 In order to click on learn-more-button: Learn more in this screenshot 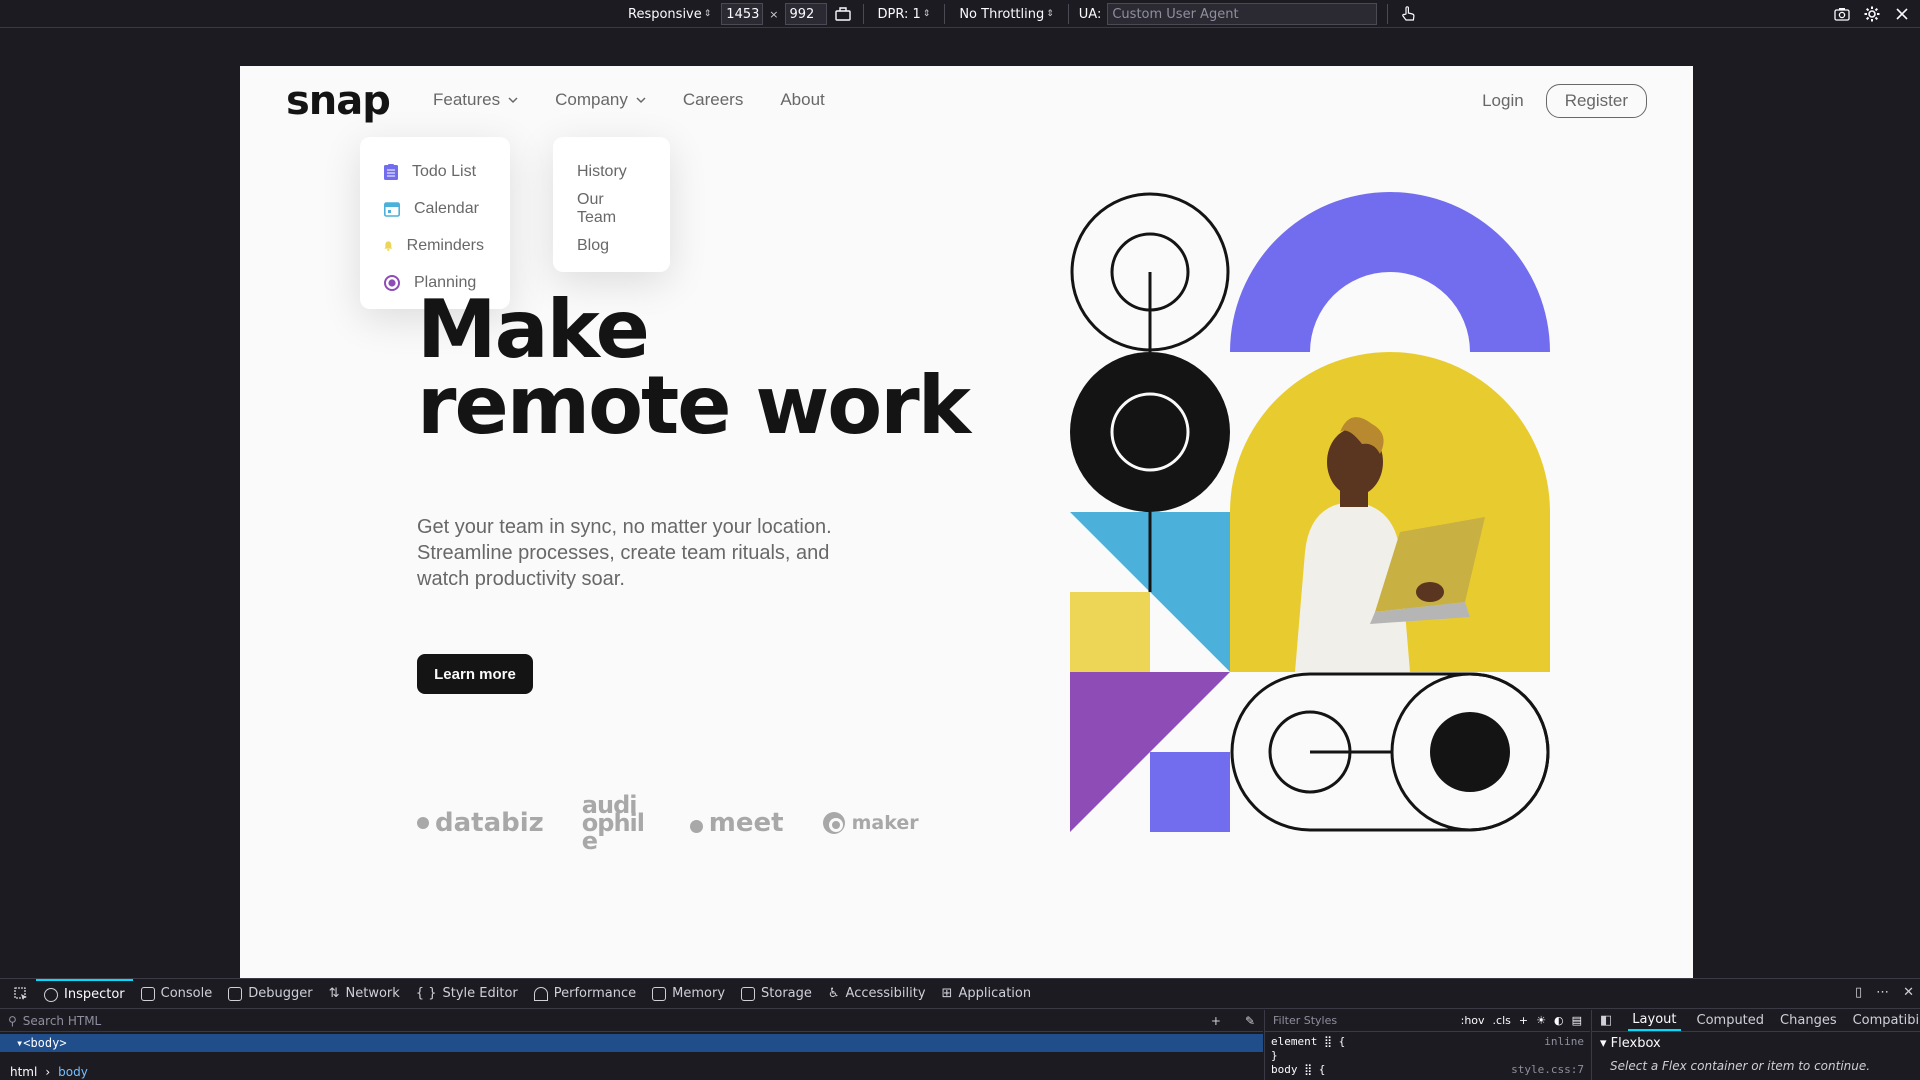, I will do `click(475, 674)`.